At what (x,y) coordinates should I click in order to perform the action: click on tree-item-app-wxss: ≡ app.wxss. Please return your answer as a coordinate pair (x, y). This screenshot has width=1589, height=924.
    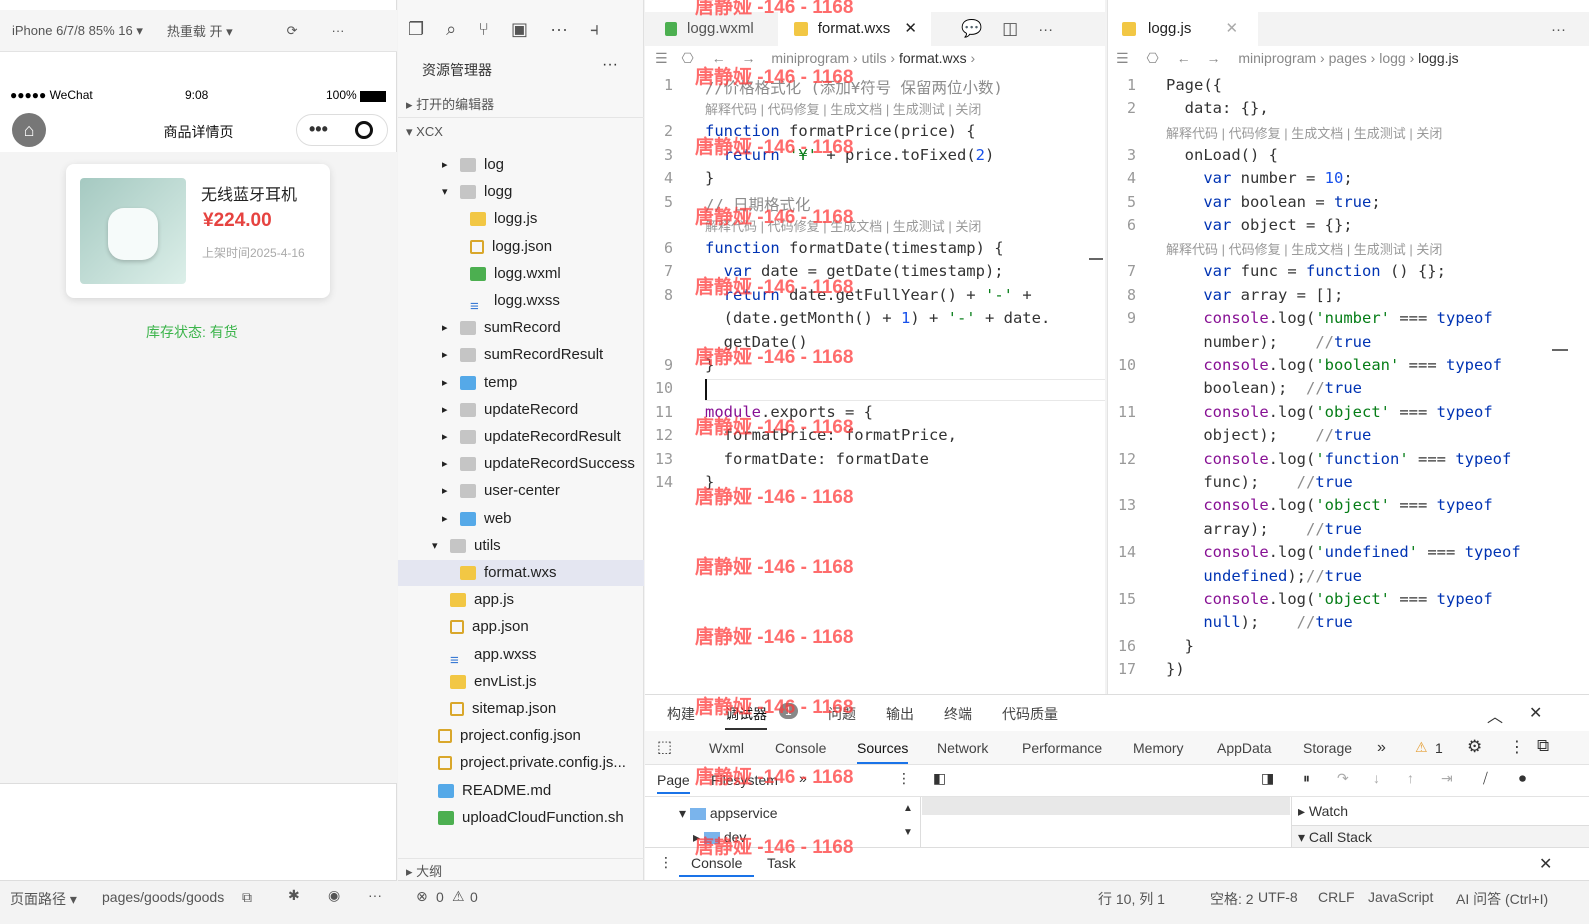
    Looking at the image, I should click on (521, 655).